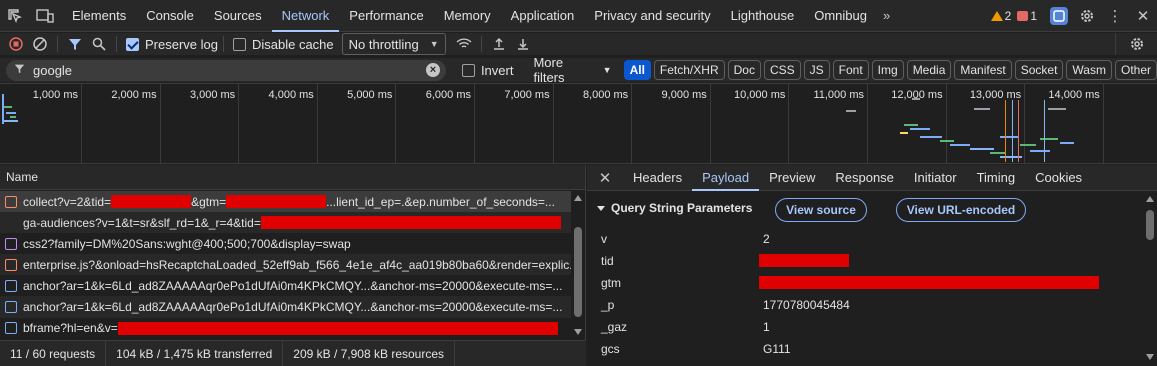  I want to click on close-detail-icon: ✕, so click(605, 178).